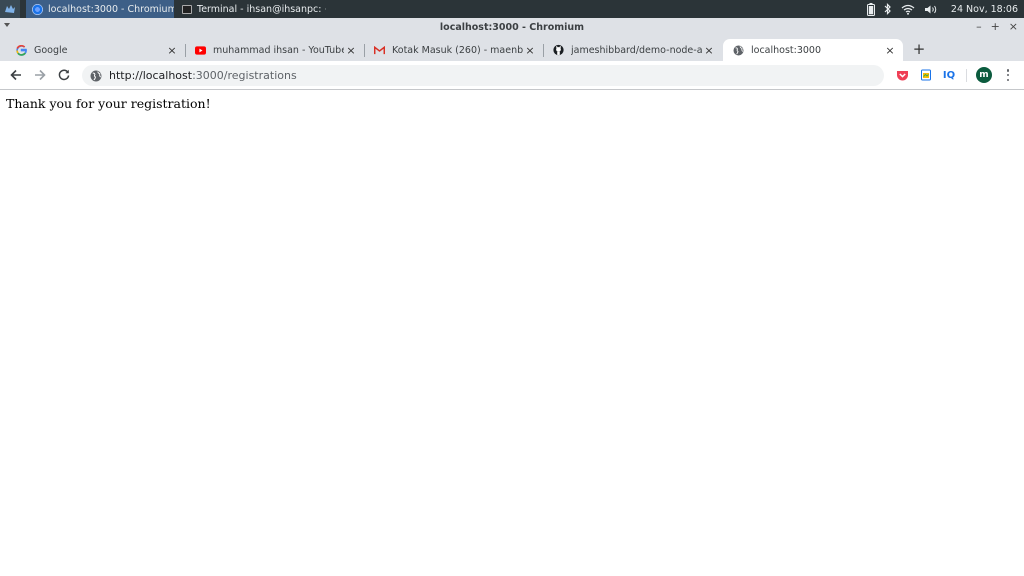 The image size is (1024, 576). I want to click on gmail-icon, so click(379, 50).